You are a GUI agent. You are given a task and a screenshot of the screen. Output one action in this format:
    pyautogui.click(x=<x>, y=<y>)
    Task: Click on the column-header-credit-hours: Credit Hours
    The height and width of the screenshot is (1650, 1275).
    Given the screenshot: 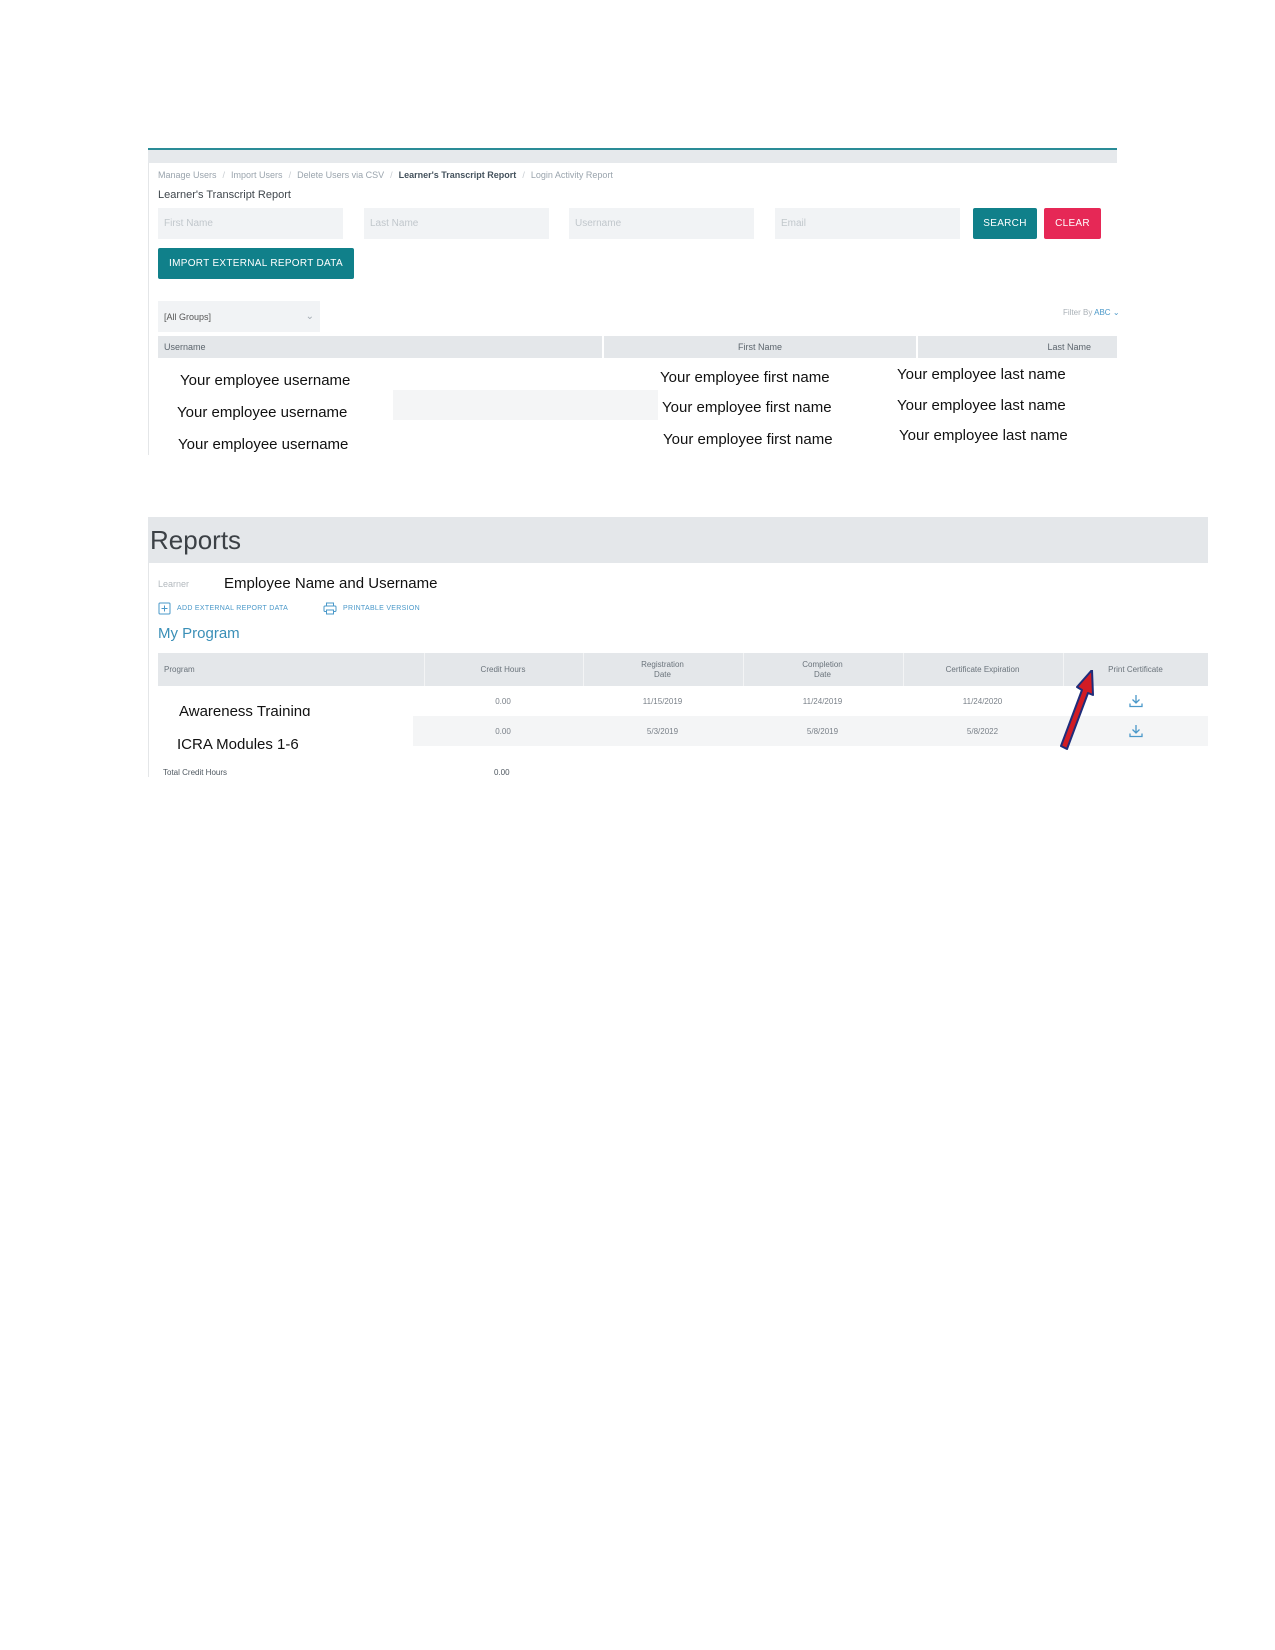 What is the action you would take?
    pyautogui.click(x=503, y=669)
    